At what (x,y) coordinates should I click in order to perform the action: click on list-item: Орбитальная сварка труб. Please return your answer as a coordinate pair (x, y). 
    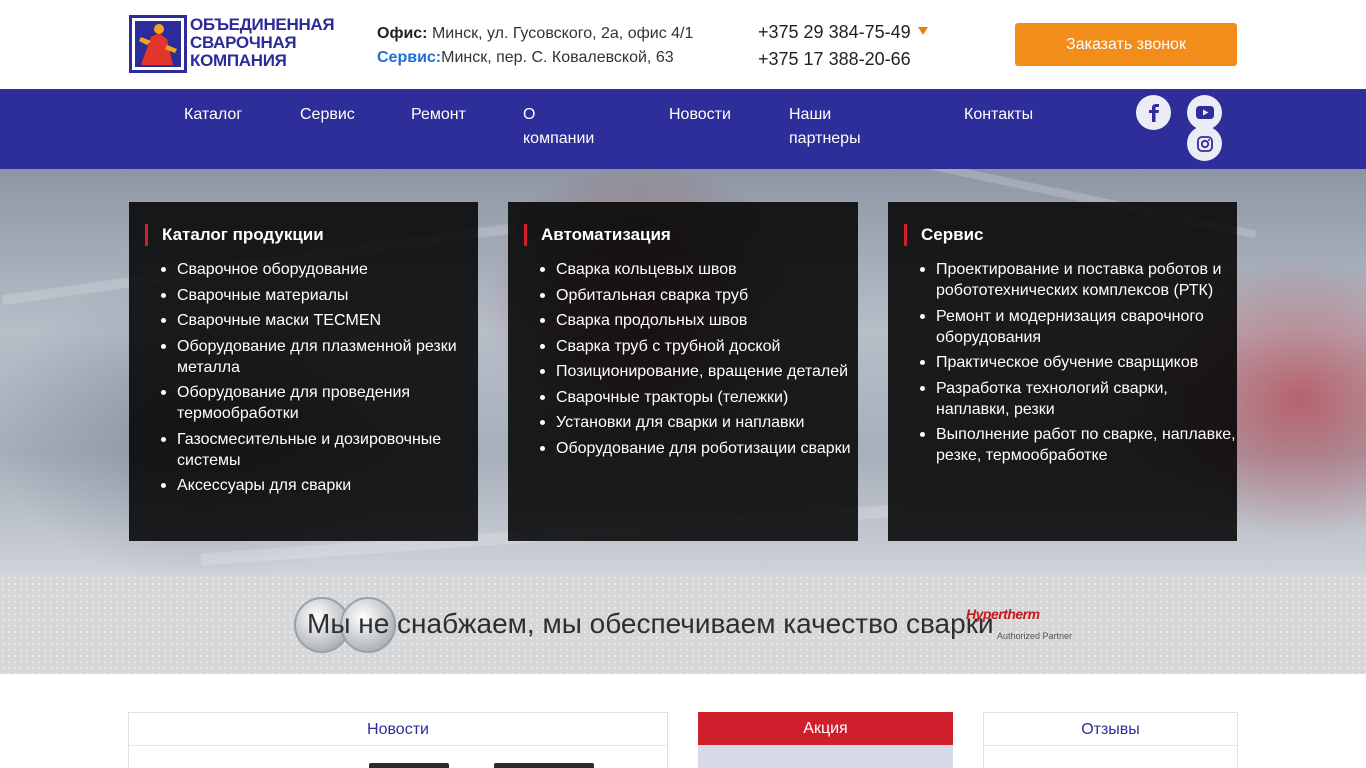
    Looking at the image, I should click on (698, 295).